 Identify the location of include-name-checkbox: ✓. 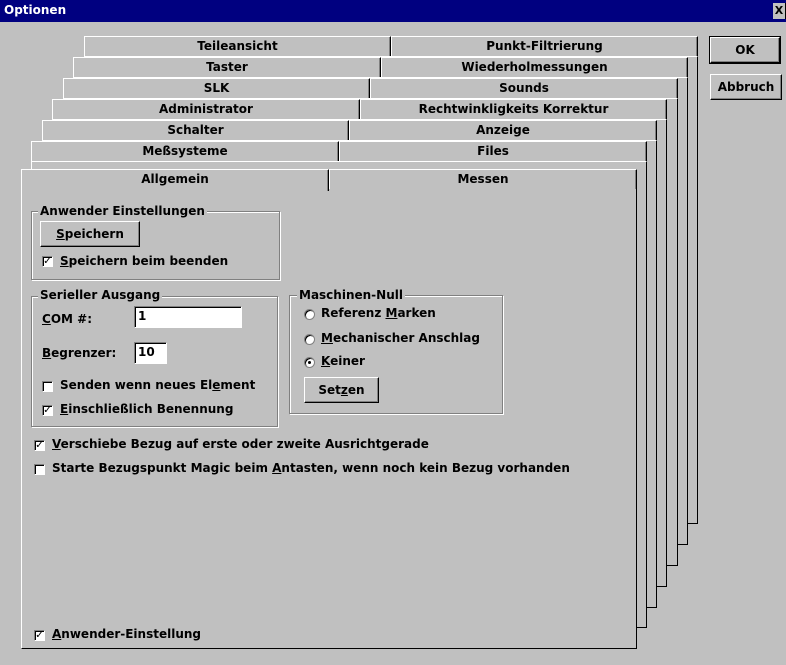
(47, 410).